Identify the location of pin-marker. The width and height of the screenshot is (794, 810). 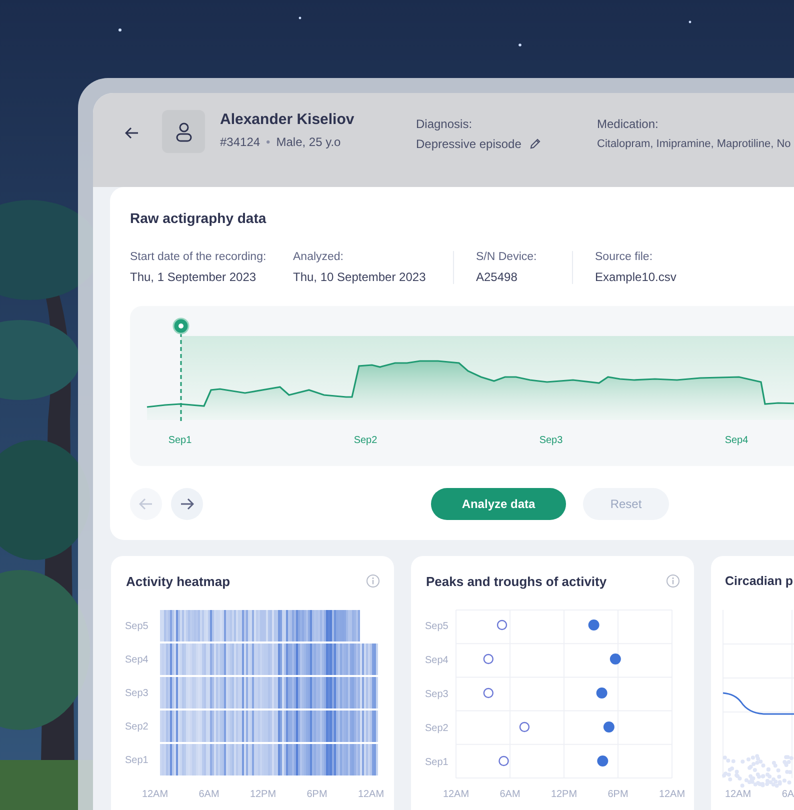
(181, 370).